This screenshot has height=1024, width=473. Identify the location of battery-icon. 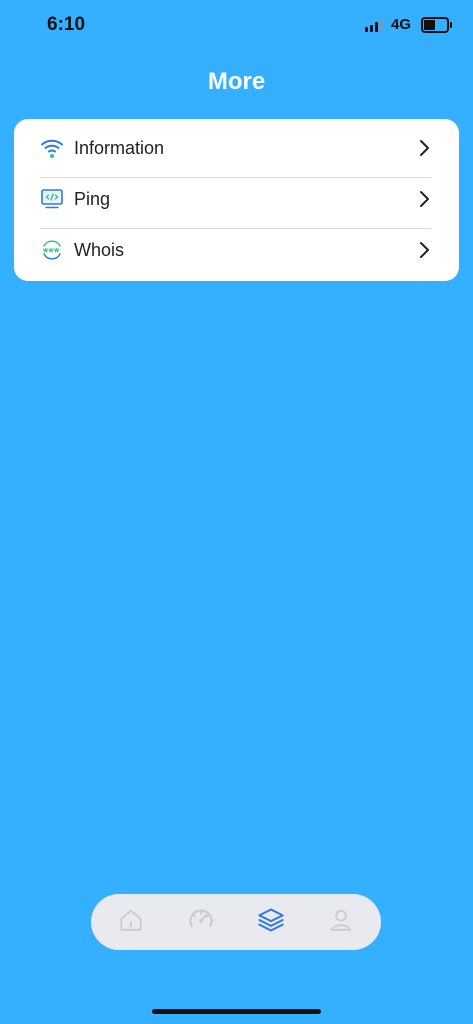
(436, 24).